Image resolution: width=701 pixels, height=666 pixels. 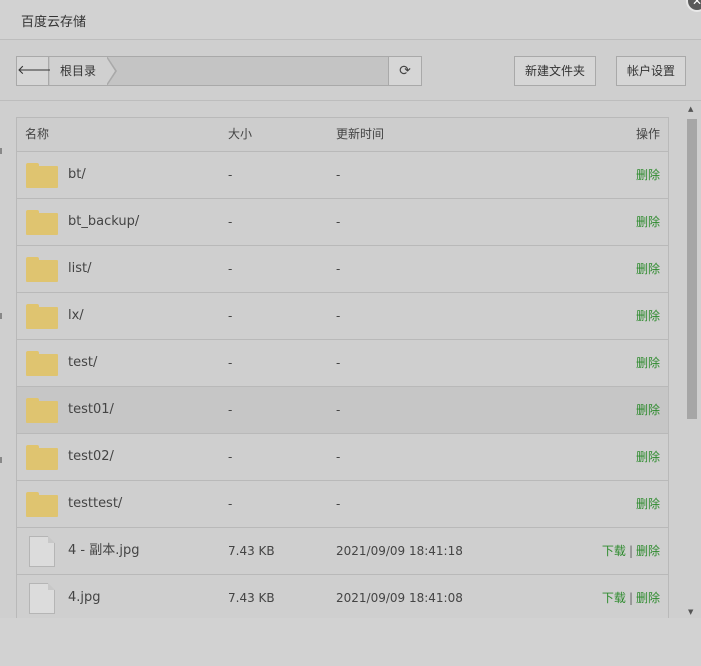 What do you see at coordinates (103, 551) in the screenshot?
I see `file-name: 4 - 副本.jpg` at bounding box center [103, 551].